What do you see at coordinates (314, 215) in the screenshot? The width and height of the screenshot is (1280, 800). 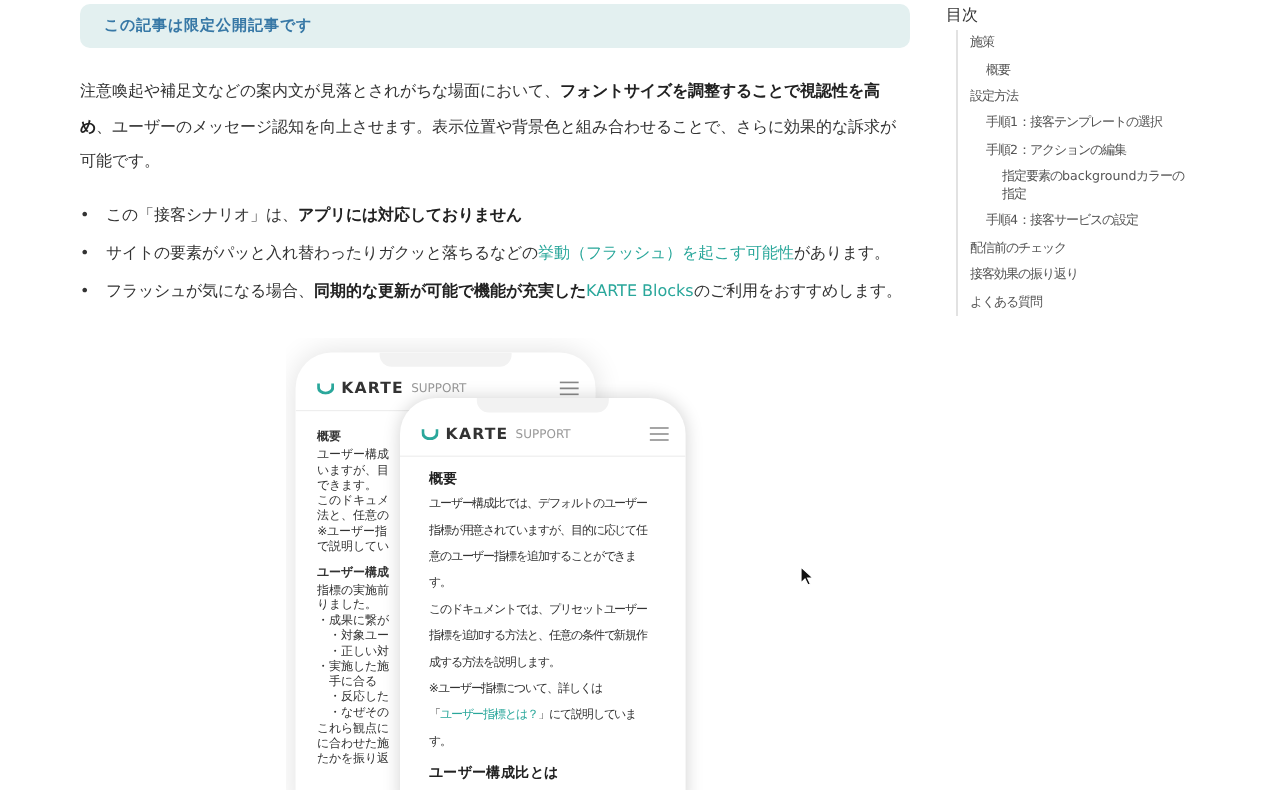 I see `bullet-text: この「接客シナリオ」は、アプリには対応しておりません` at bounding box center [314, 215].